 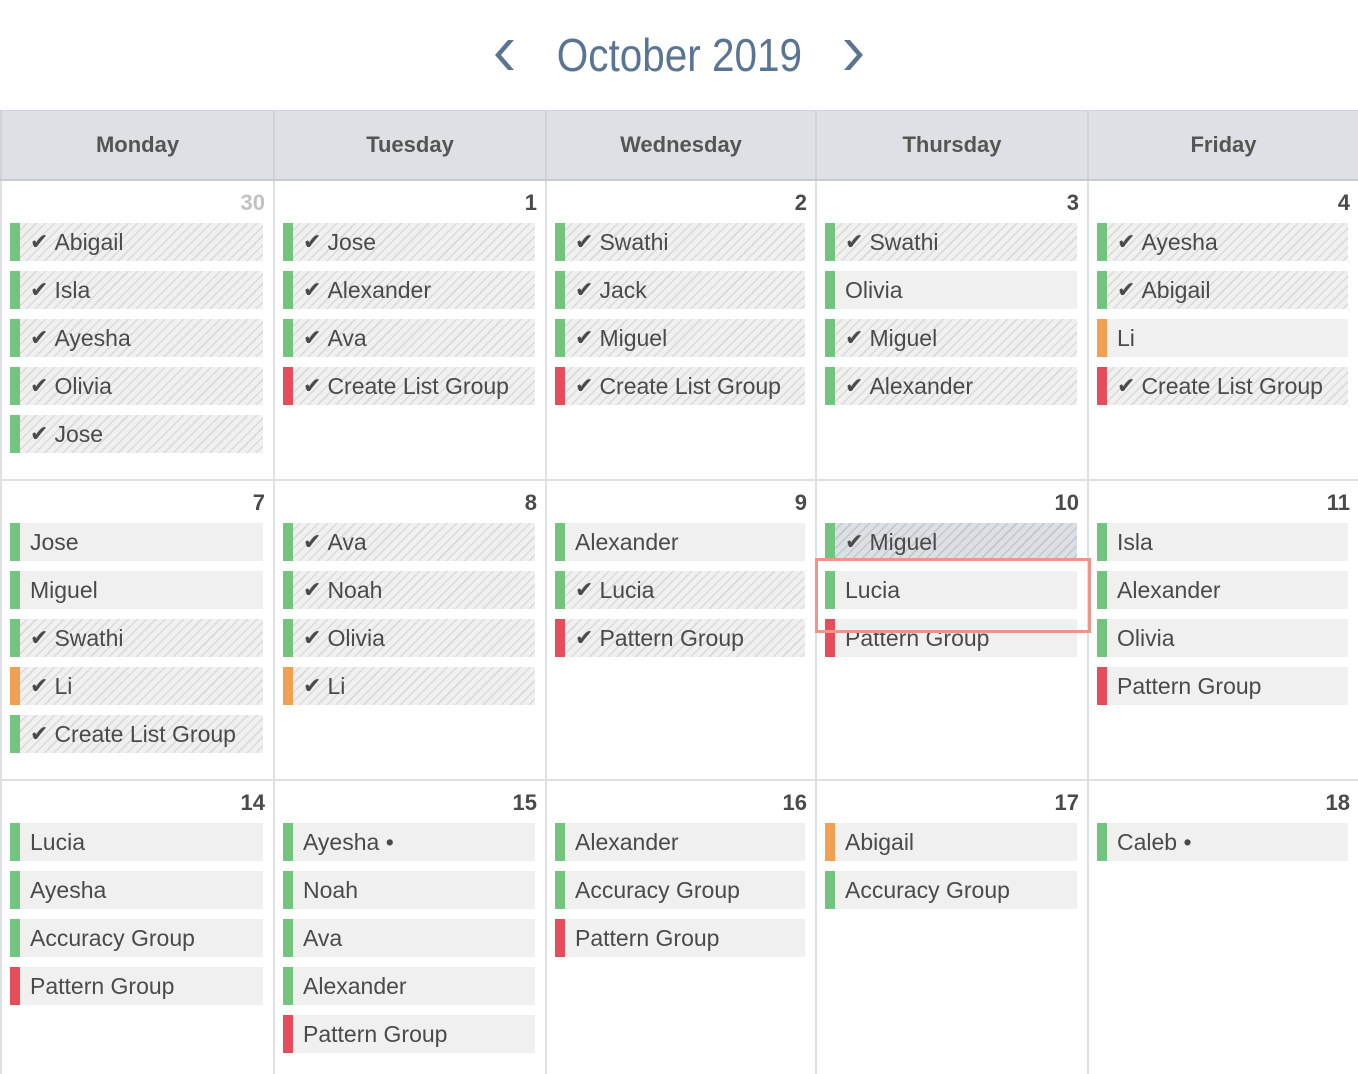 I want to click on calendar-event: Isla, so click(x=1222, y=542).